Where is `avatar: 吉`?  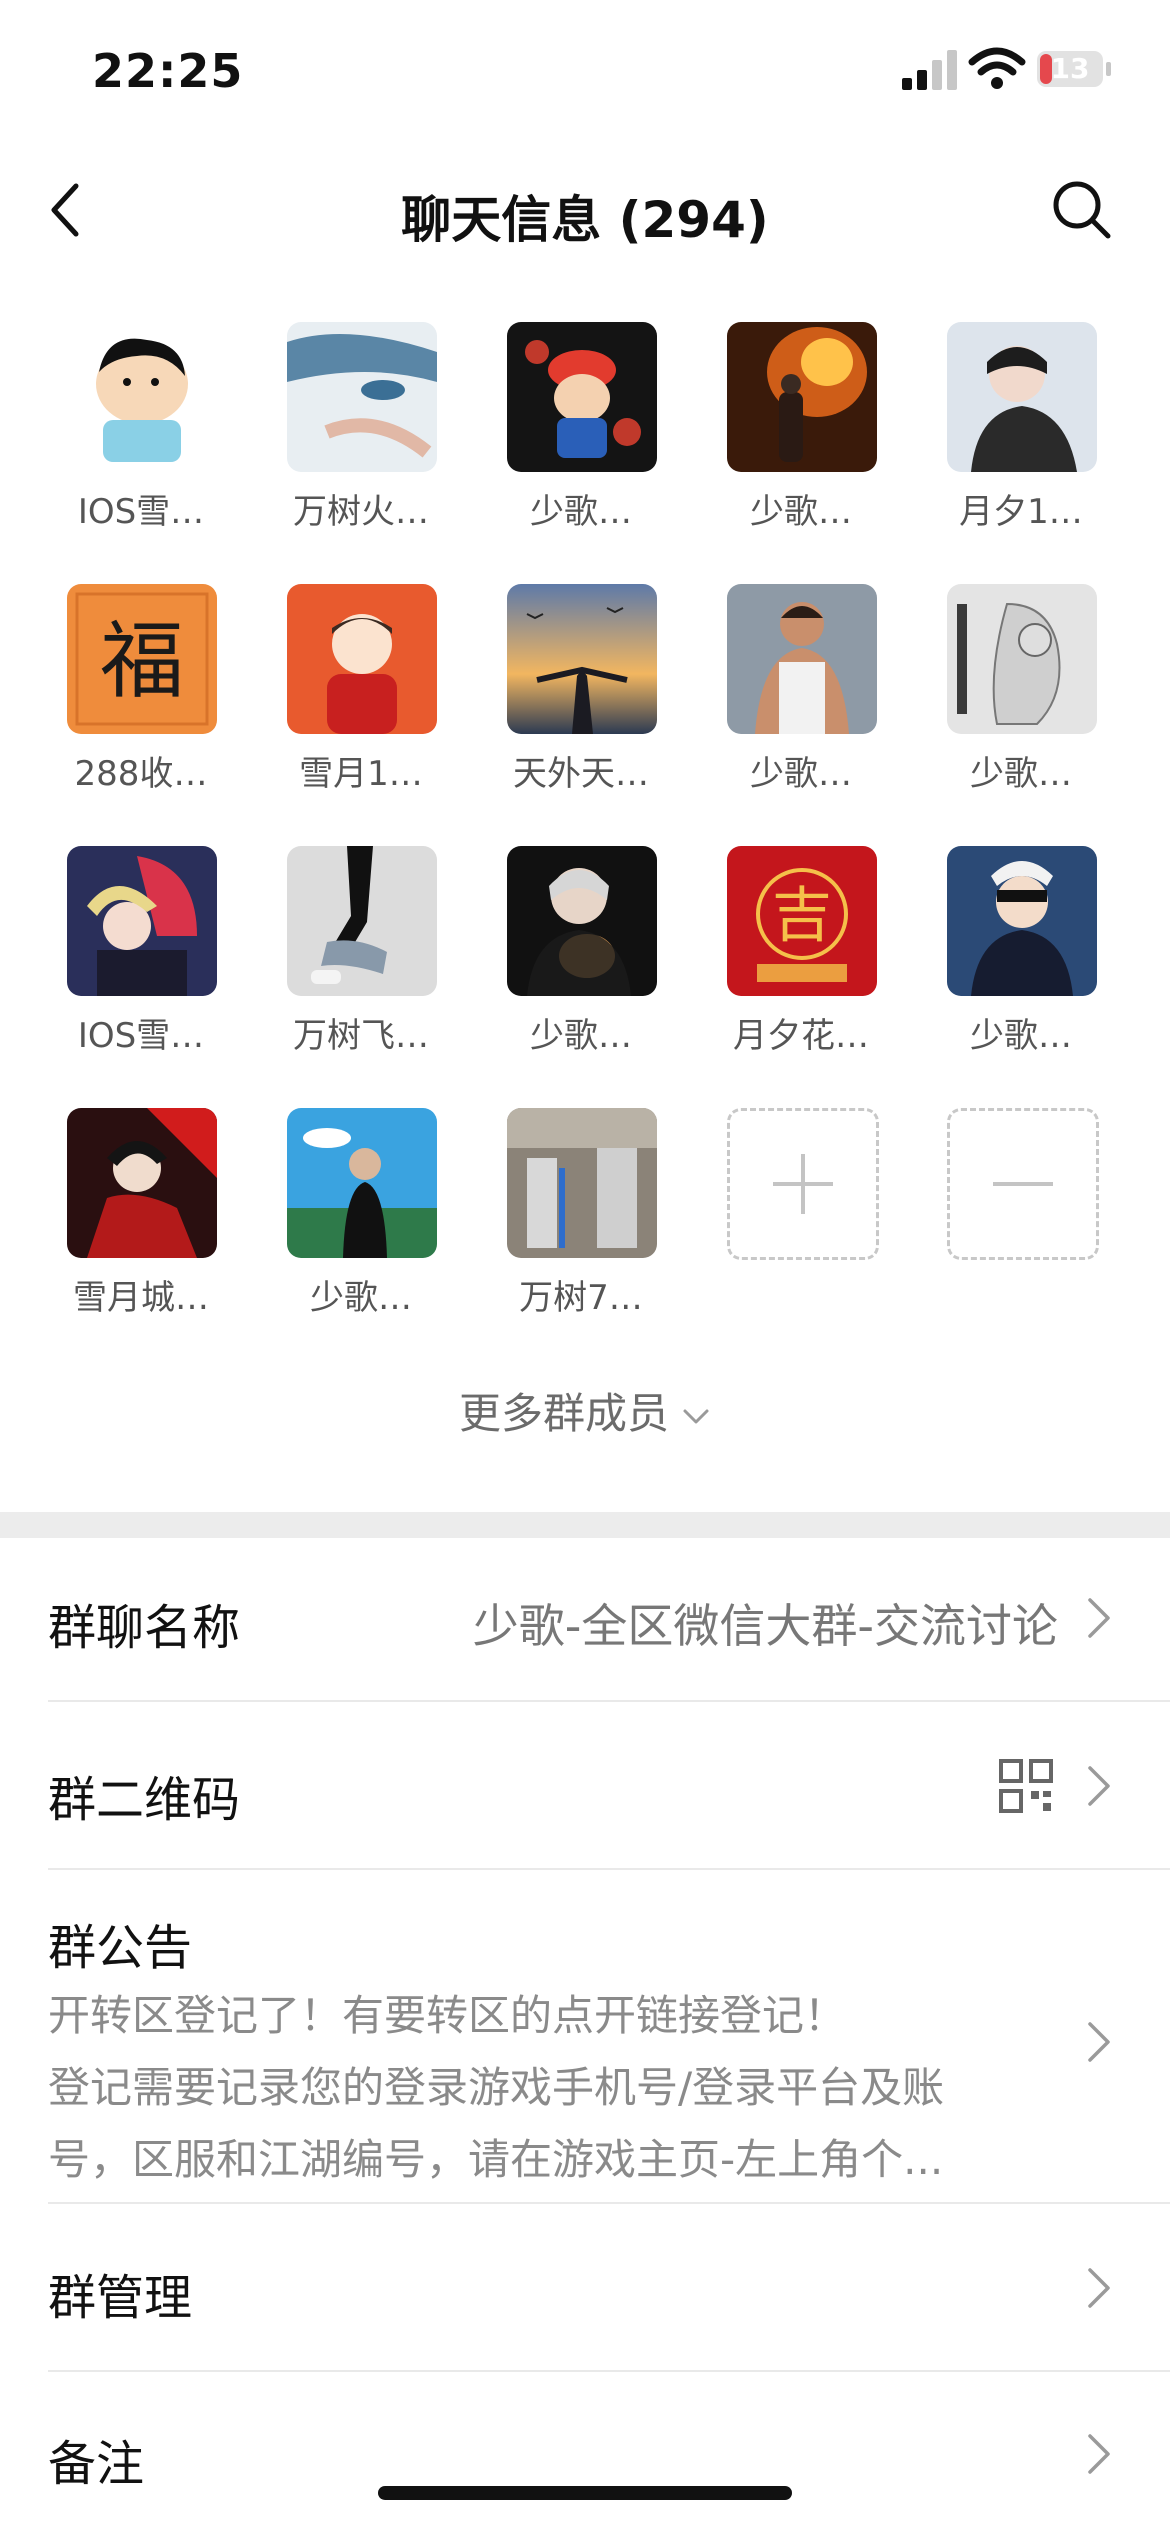 avatar: 吉 is located at coordinates (802, 921).